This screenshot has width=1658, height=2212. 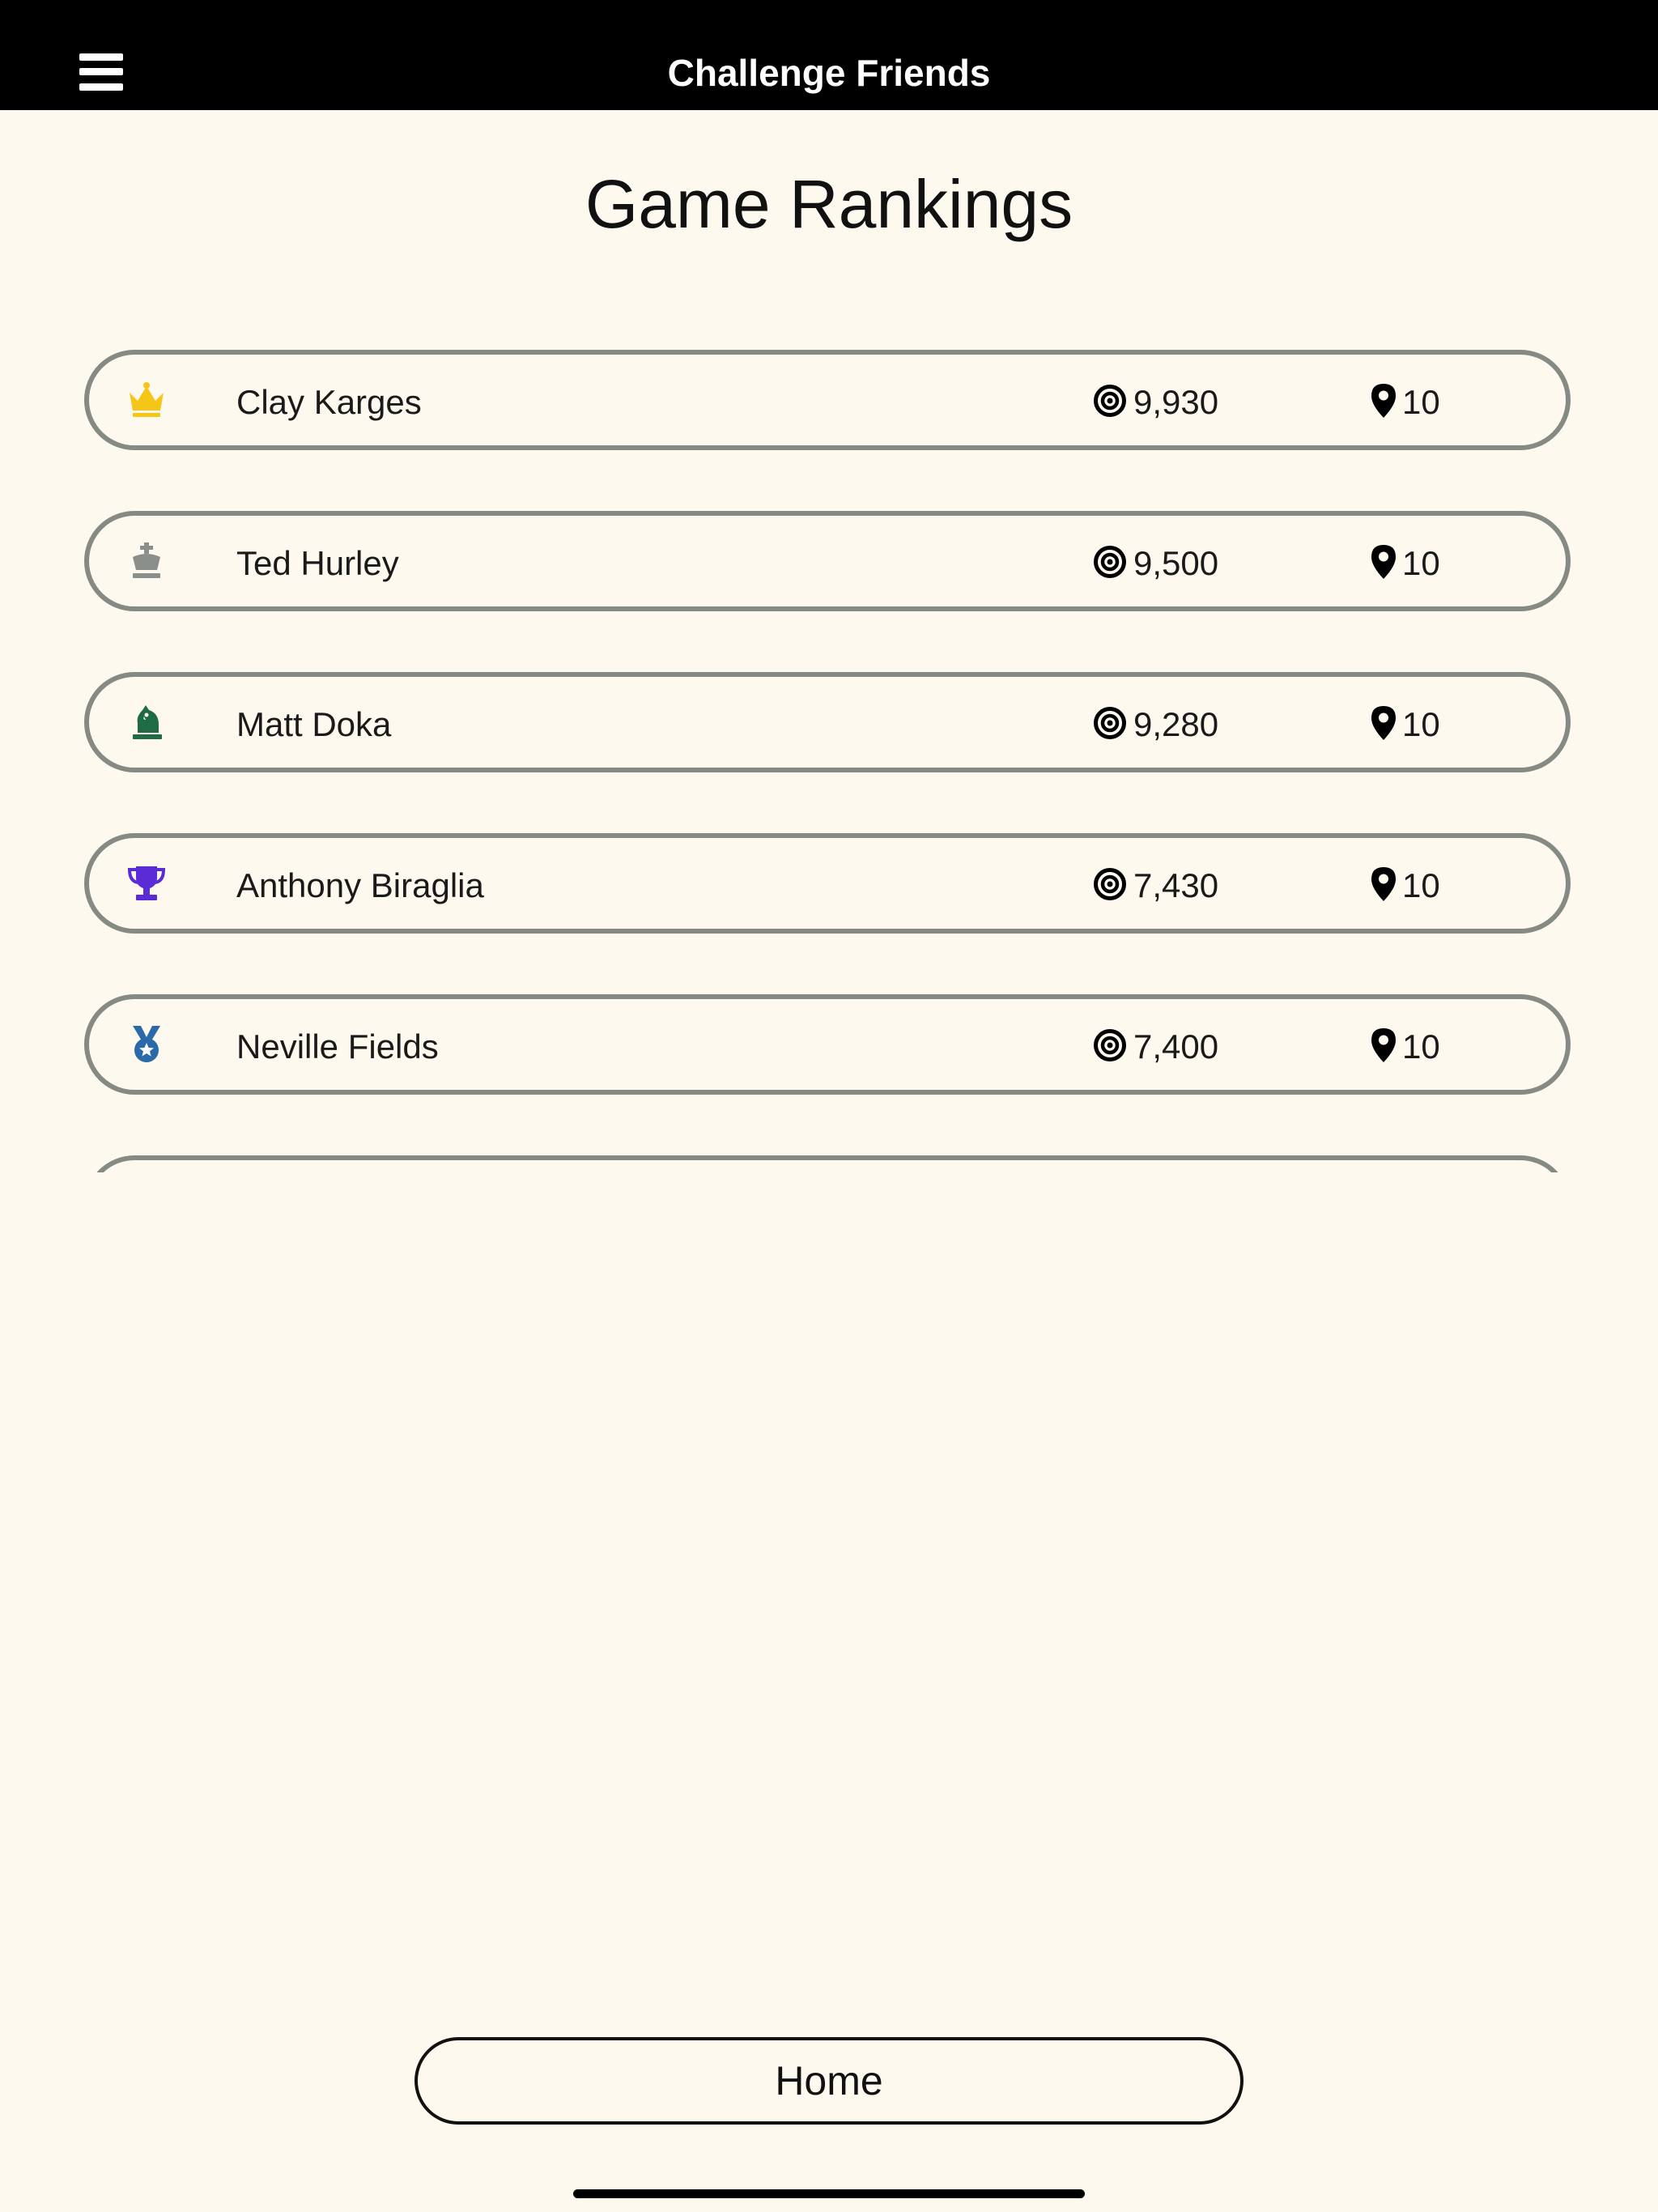 What do you see at coordinates (146, 561) in the screenshot?
I see `chess-king-icon` at bounding box center [146, 561].